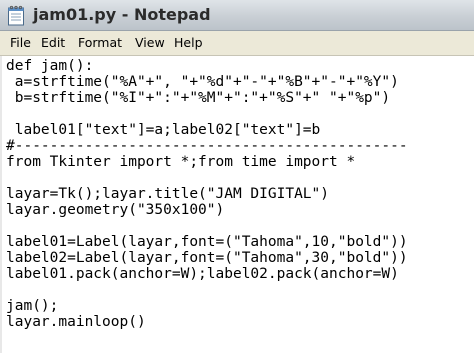  What do you see at coordinates (50, 66) in the screenshot?
I see `code-line: def jam():` at bounding box center [50, 66].